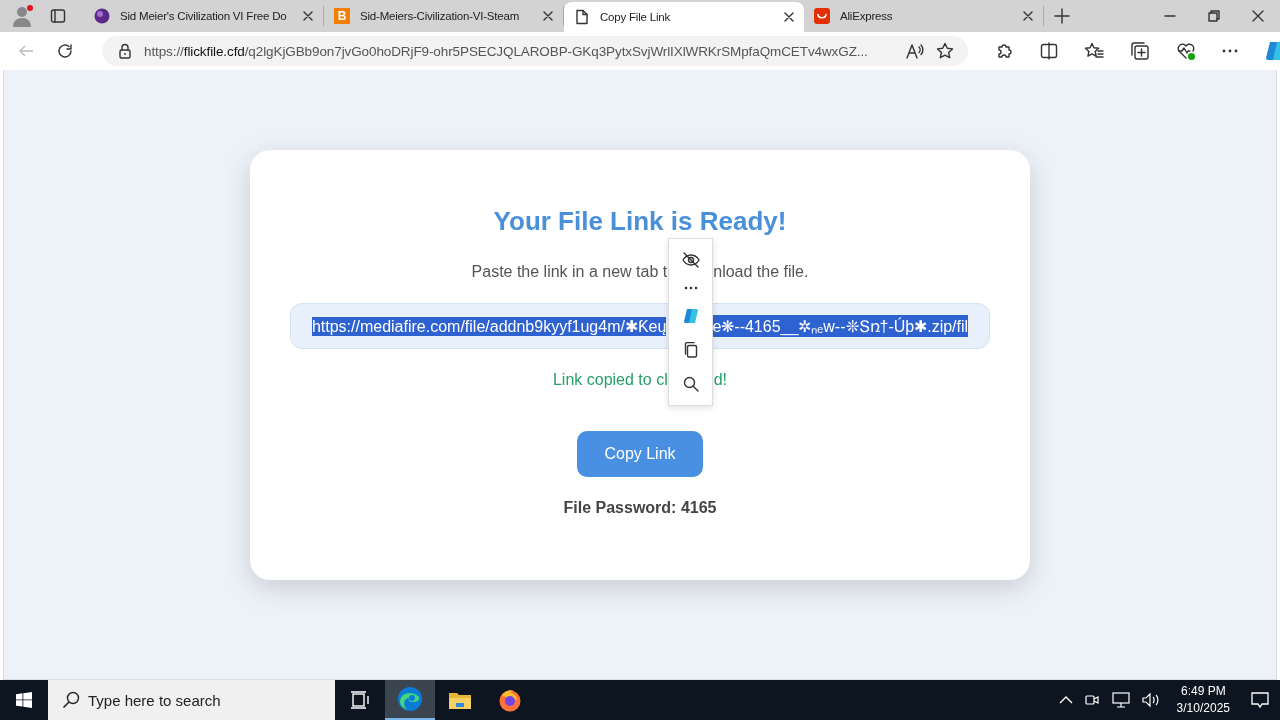 The height and width of the screenshot is (720, 1280). I want to click on tab-title: AliExpress, so click(867, 16).